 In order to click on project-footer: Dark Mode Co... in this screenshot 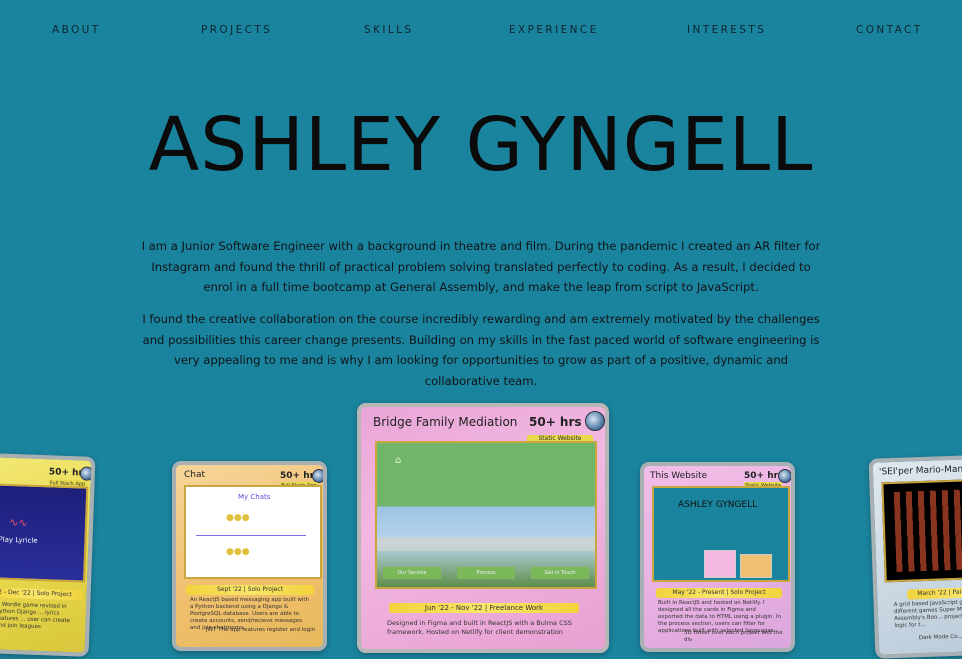, I will do `click(940, 637)`.